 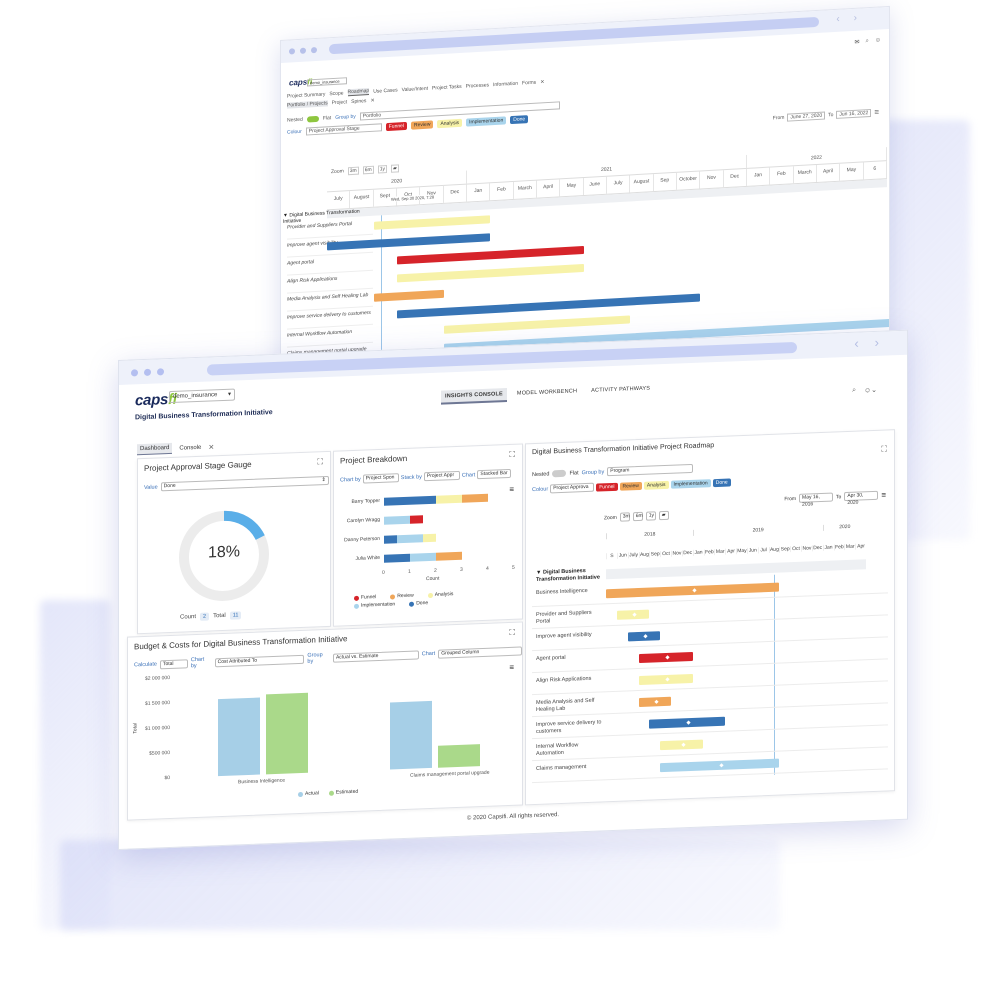 What do you see at coordinates (572, 187) in the screenshot?
I see `month-cell: May` at bounding box center [572, 187].